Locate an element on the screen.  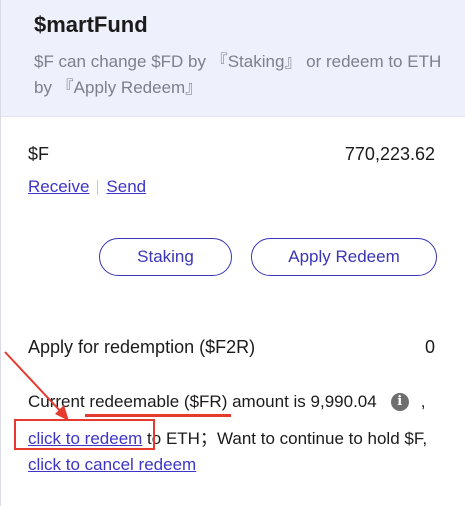
cancel-line: click to cancel redeem is located at coordinates (112, 465).